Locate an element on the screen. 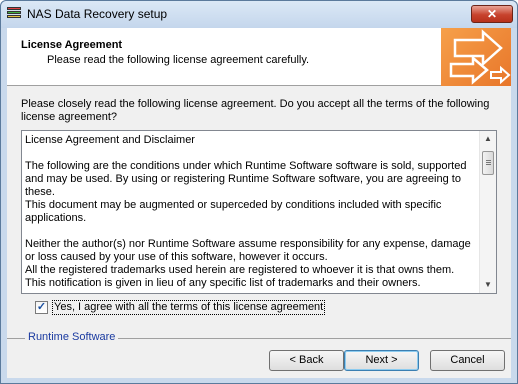 The width and height of the screenshot is (518, 384). footer-brand: Runtime Software is located at coordinates (72, 337).